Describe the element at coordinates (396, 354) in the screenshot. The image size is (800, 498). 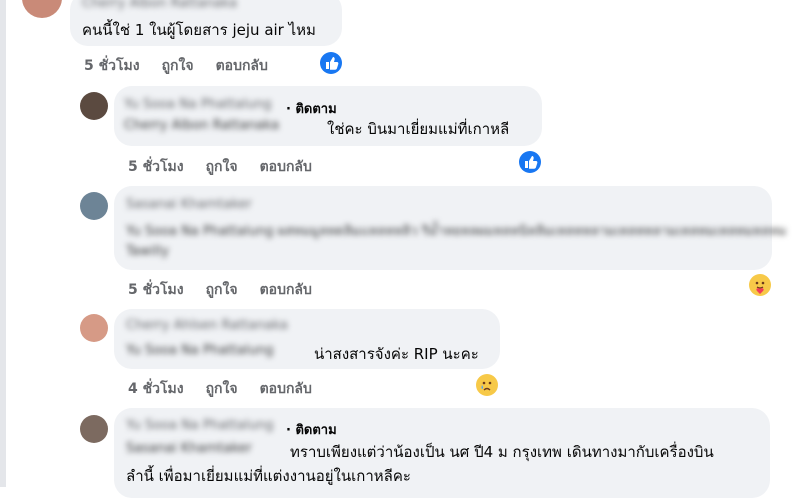
I see `comment-text: น่าสงสารจังค่ะ RIP นะคะ` at that location.